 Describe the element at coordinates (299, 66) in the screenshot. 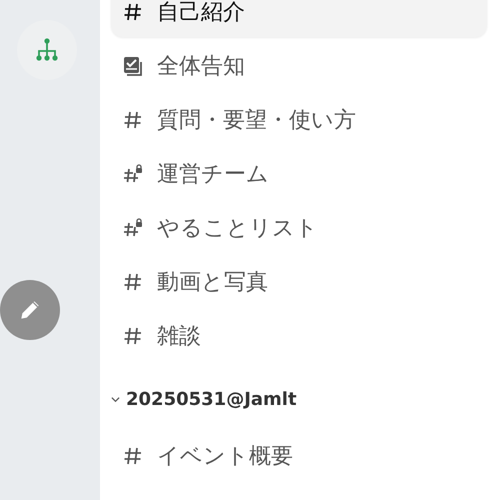

I see `channel-item: 全体告知` at that location.